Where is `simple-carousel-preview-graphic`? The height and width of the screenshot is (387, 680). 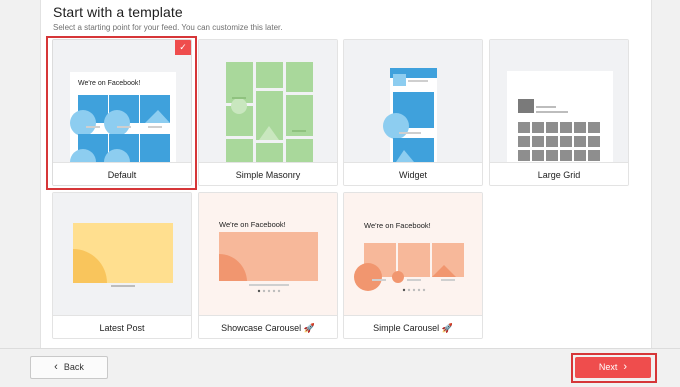
simple-carousel-preview-graphic is located at coordinates (409, 267).